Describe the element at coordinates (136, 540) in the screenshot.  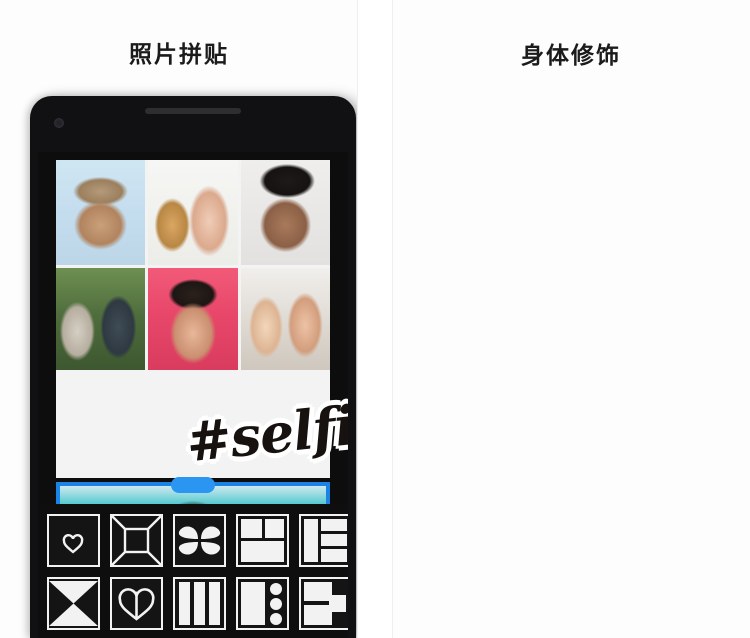
I see `layout-template-diamond` at that location.